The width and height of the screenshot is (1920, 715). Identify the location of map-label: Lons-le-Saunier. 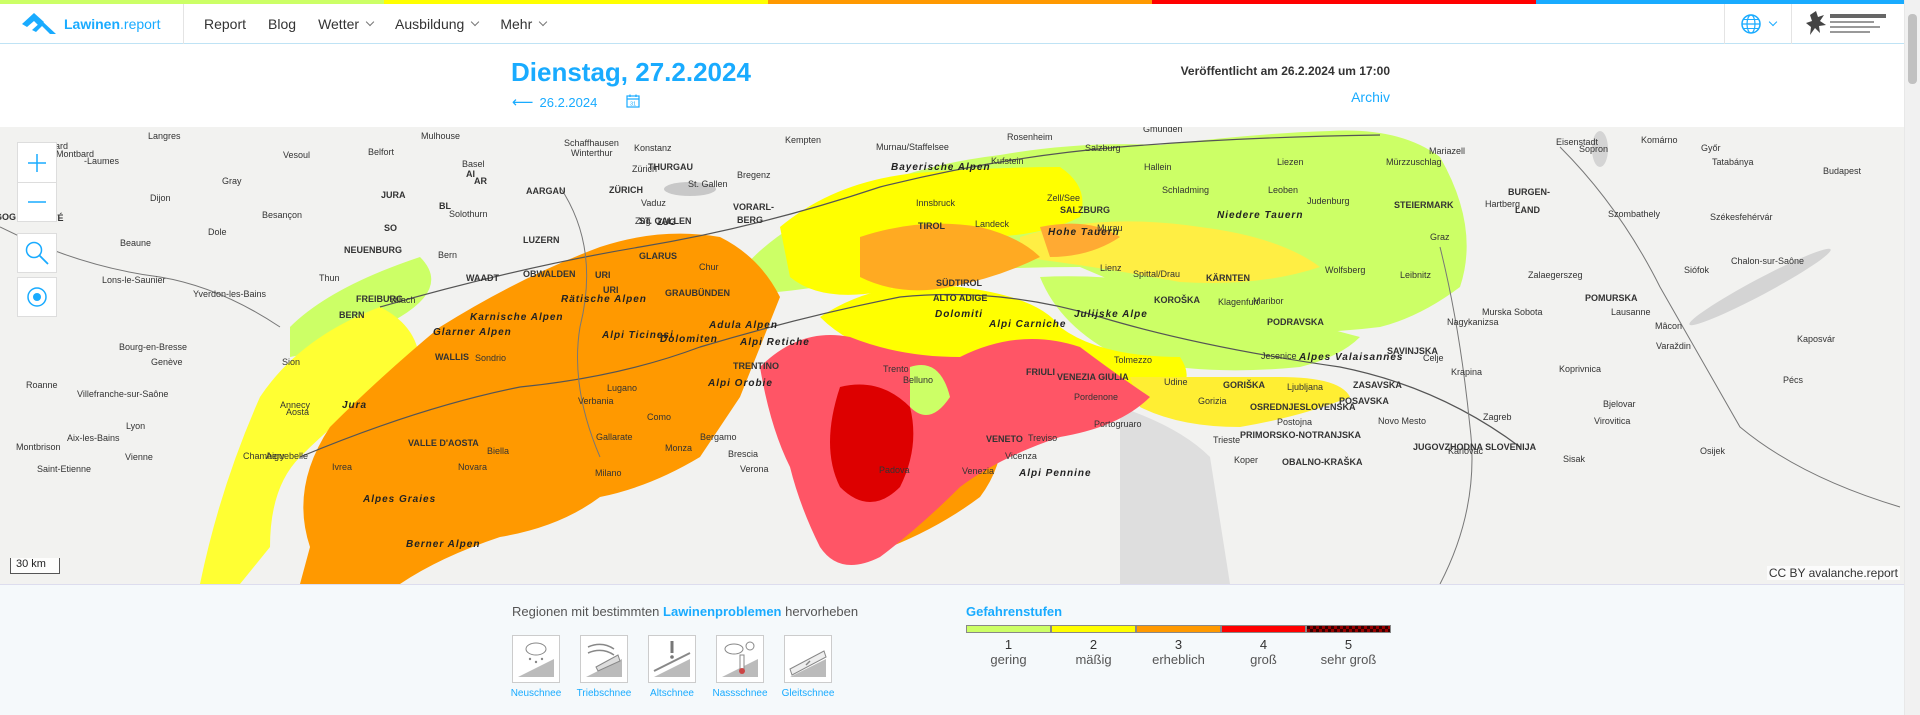
(134, 280).